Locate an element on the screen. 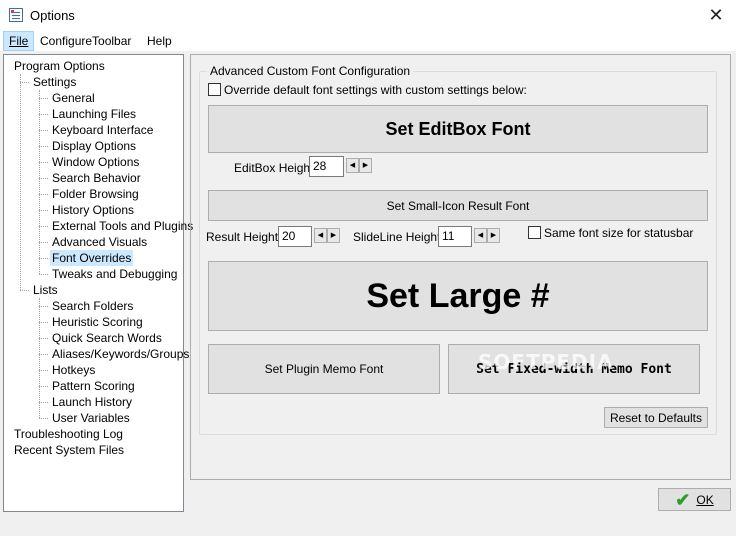 The height and width of the screenshot is (536, 736). result-height-label: Result Height: is located at coordinates (244, 237).